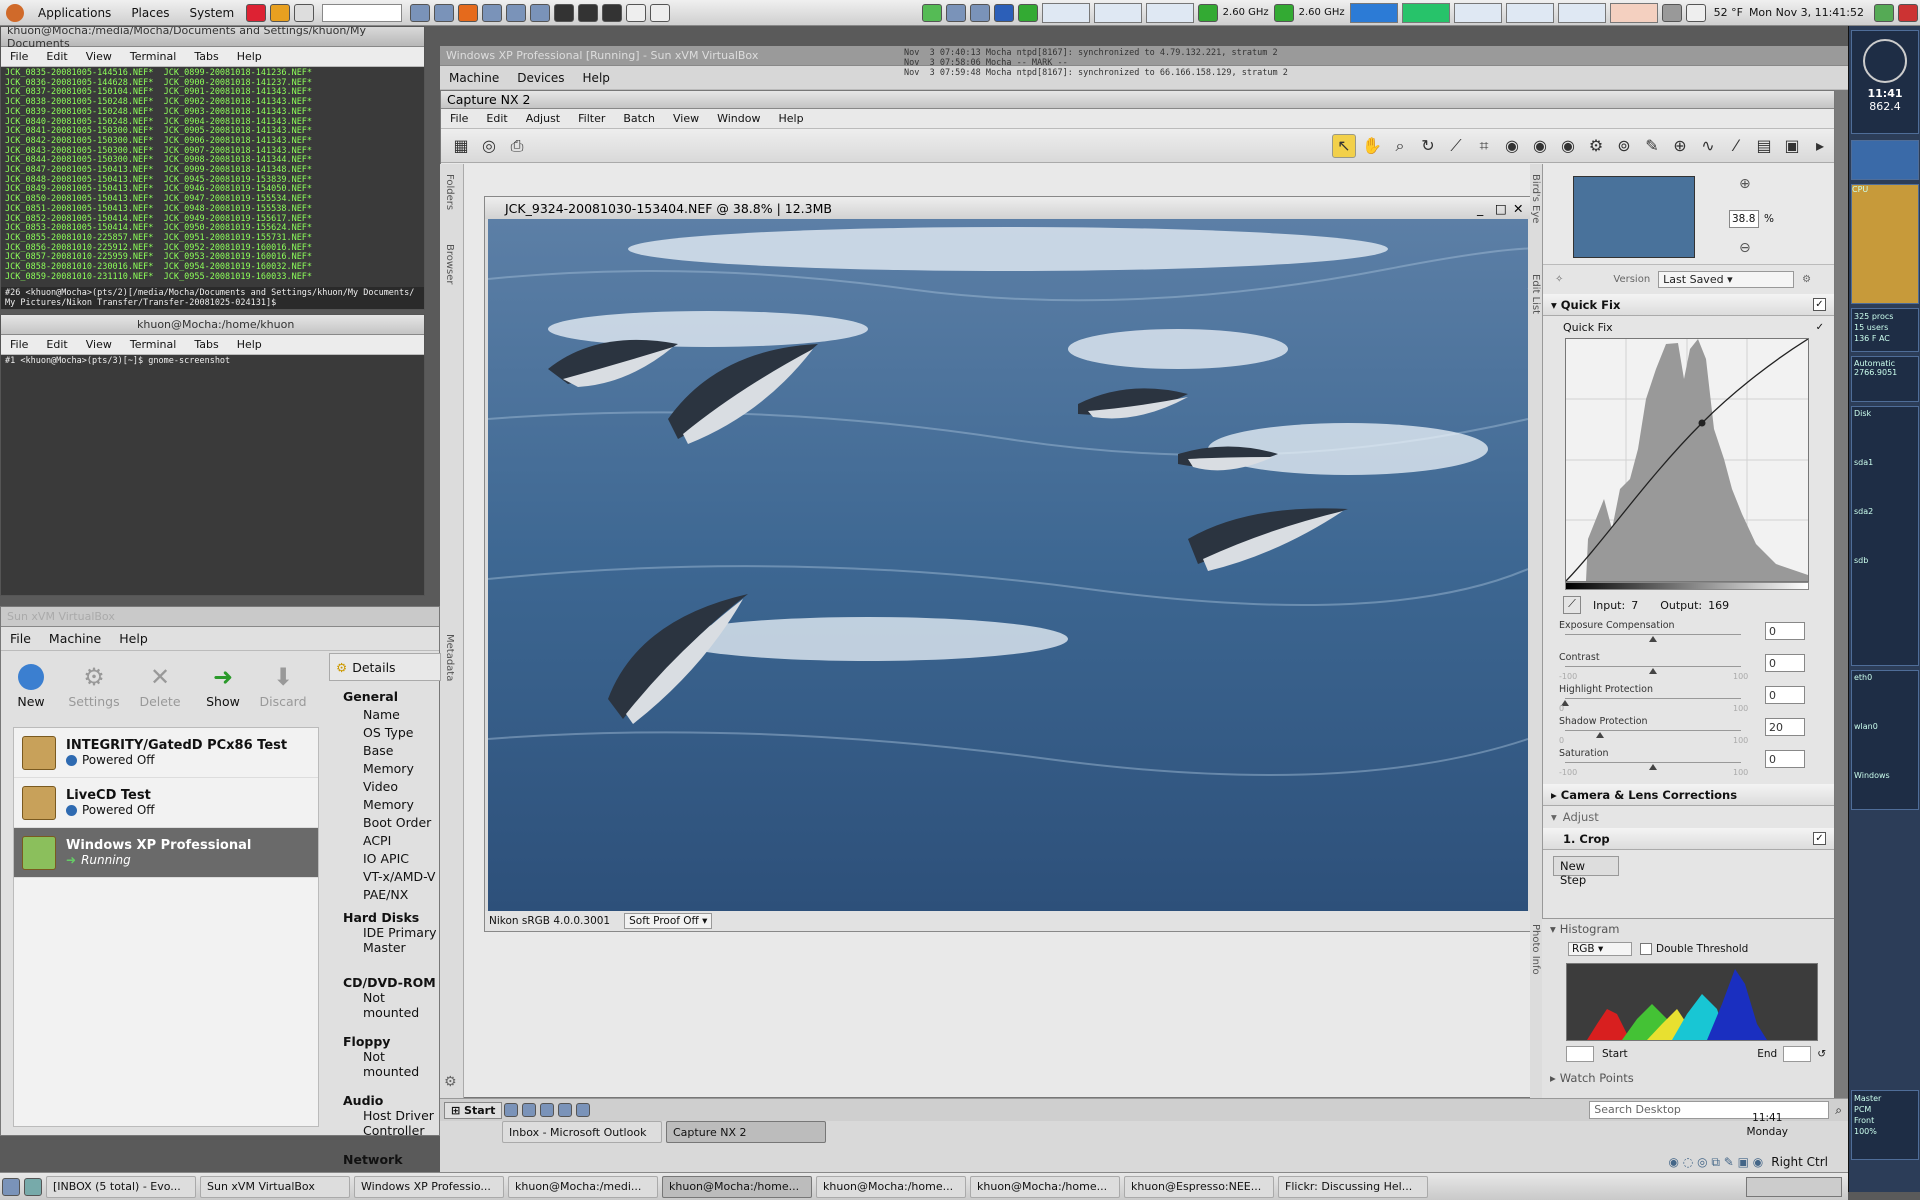 The image size is (1920, 1200). I want to click on quickfix-header: ▾ Quick Fix ✓, so click(1688, 305).